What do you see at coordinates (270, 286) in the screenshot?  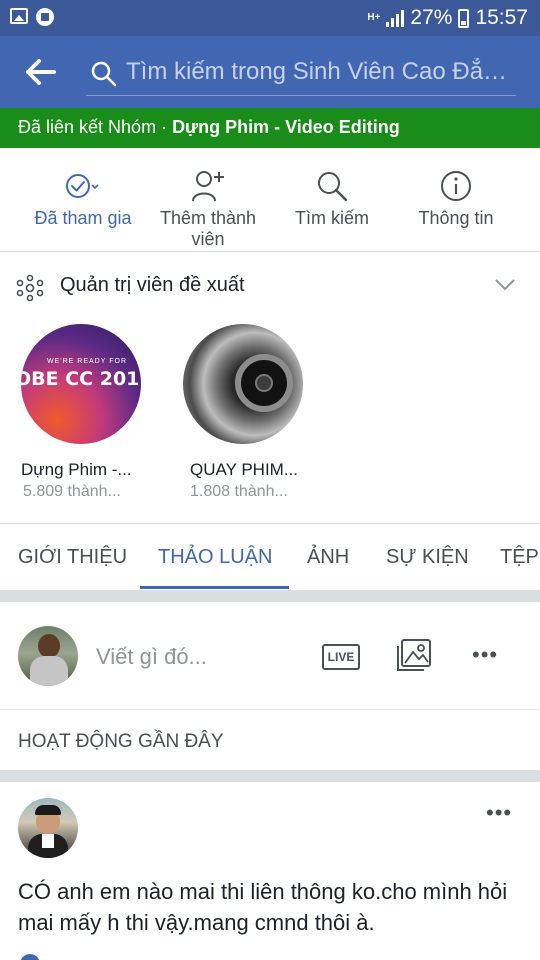 I see `admin-suggestions-header: Quản trị viên đề xuất` at bounding box center [270, 286].